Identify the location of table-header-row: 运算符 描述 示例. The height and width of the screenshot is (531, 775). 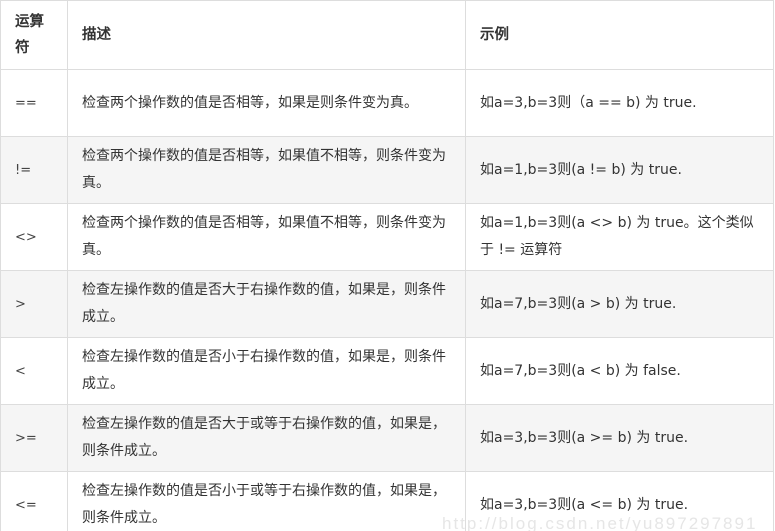
(387, 35).